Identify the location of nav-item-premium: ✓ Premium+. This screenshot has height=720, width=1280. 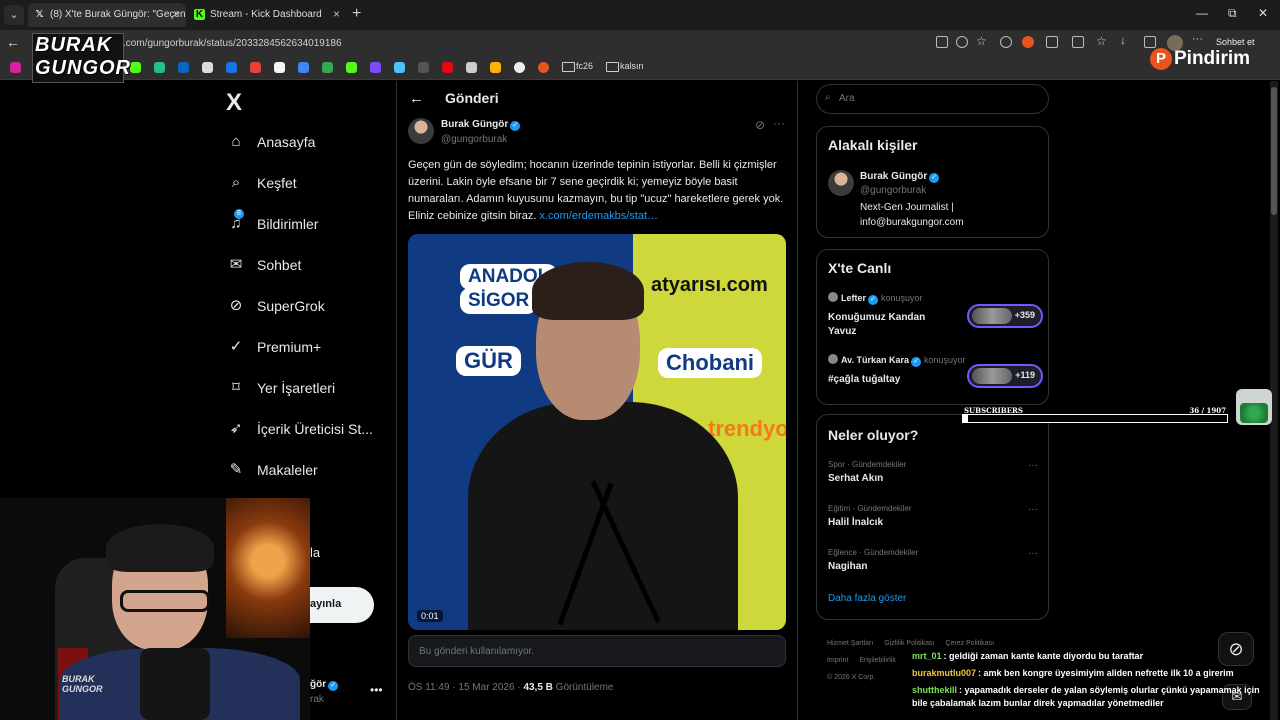
(305, 347).